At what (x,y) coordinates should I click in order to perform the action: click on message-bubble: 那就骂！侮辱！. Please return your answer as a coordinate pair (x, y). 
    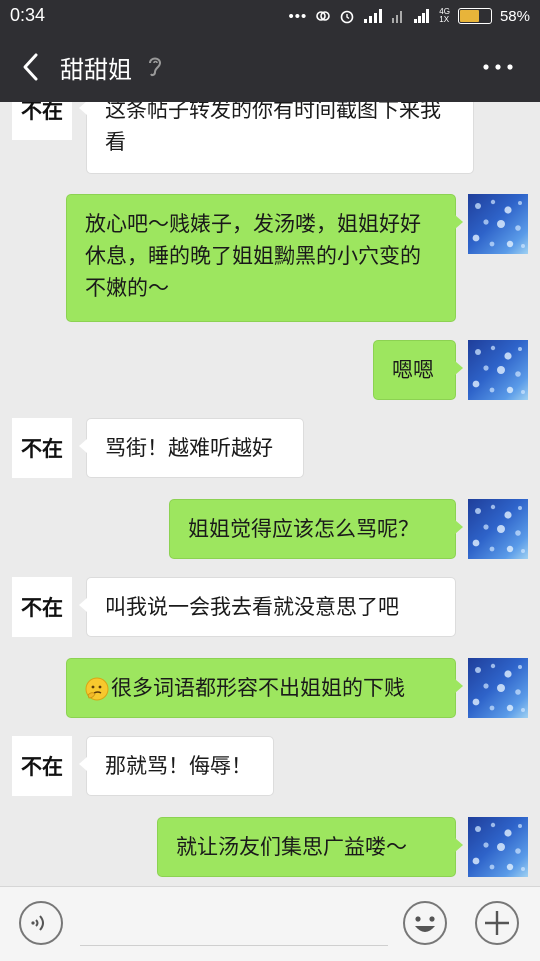
    Looking at the image, I should click on (176, 766).